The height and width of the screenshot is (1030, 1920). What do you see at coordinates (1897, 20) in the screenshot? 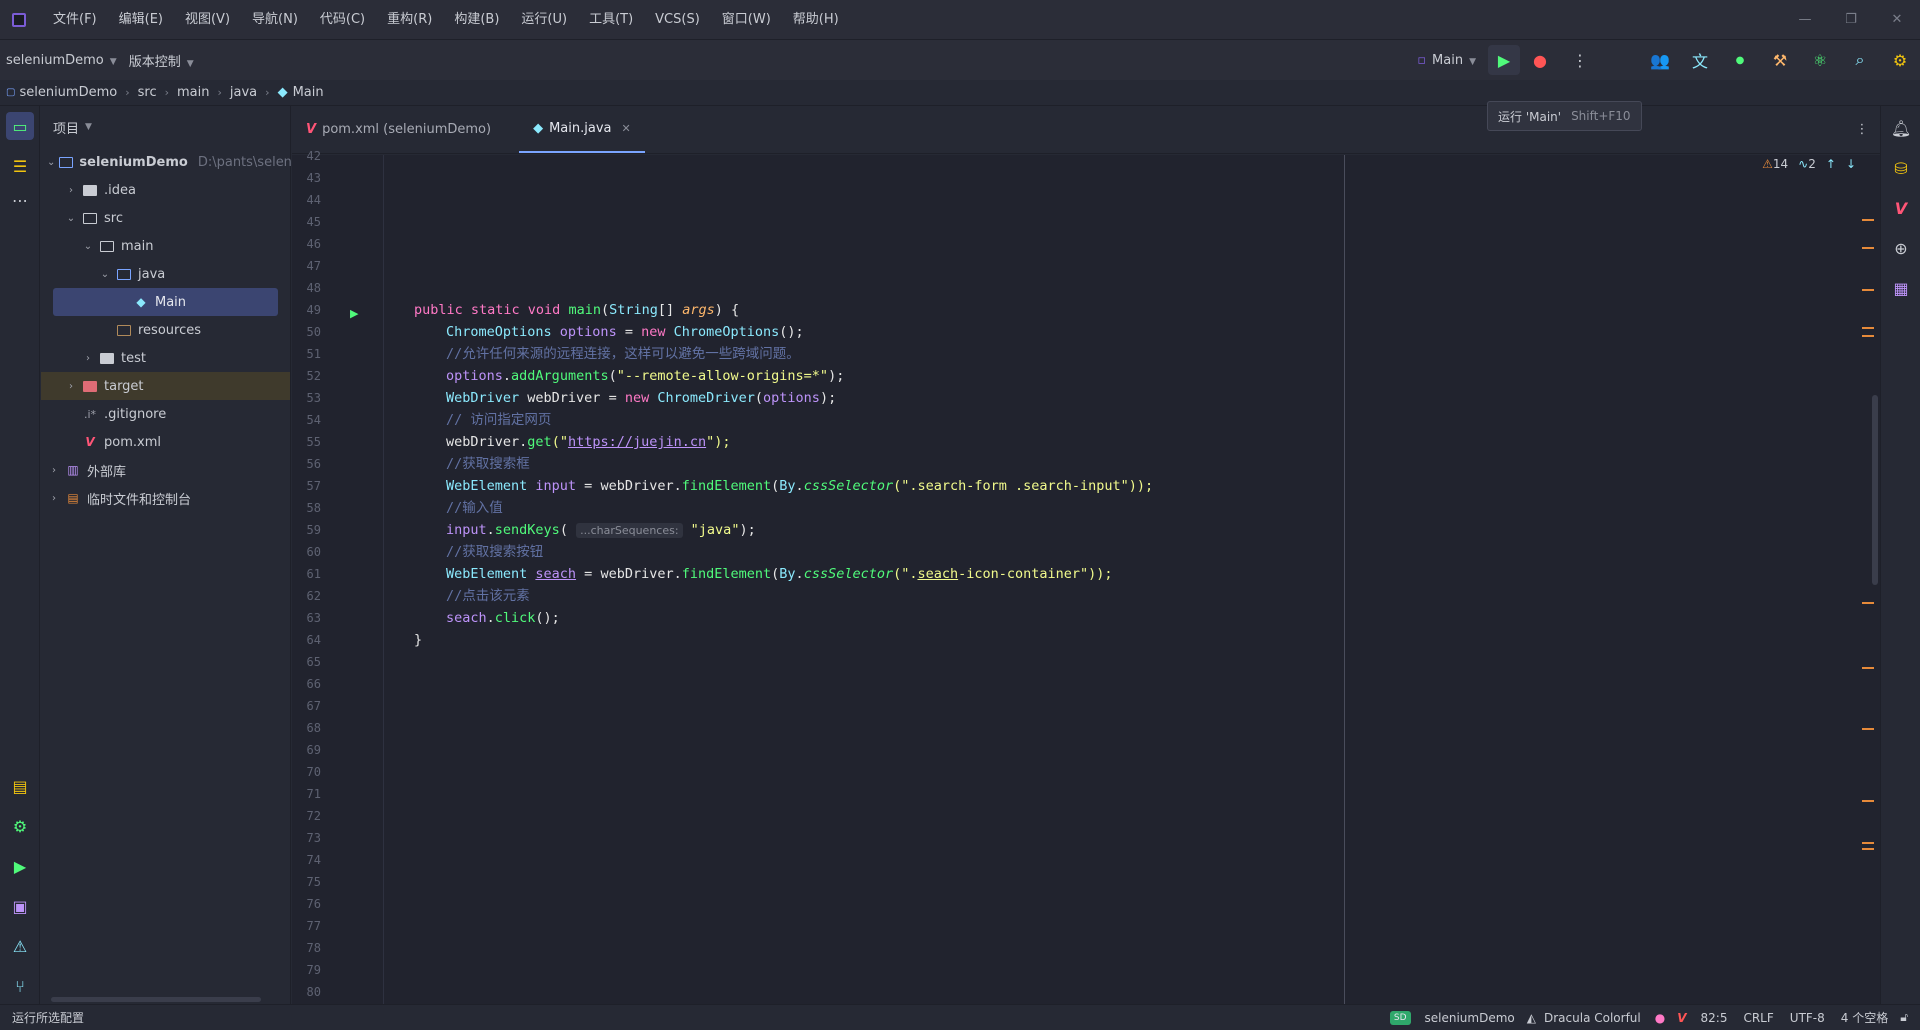
I see `close-window-icon: ✕` at bounding box center [1897, 20].